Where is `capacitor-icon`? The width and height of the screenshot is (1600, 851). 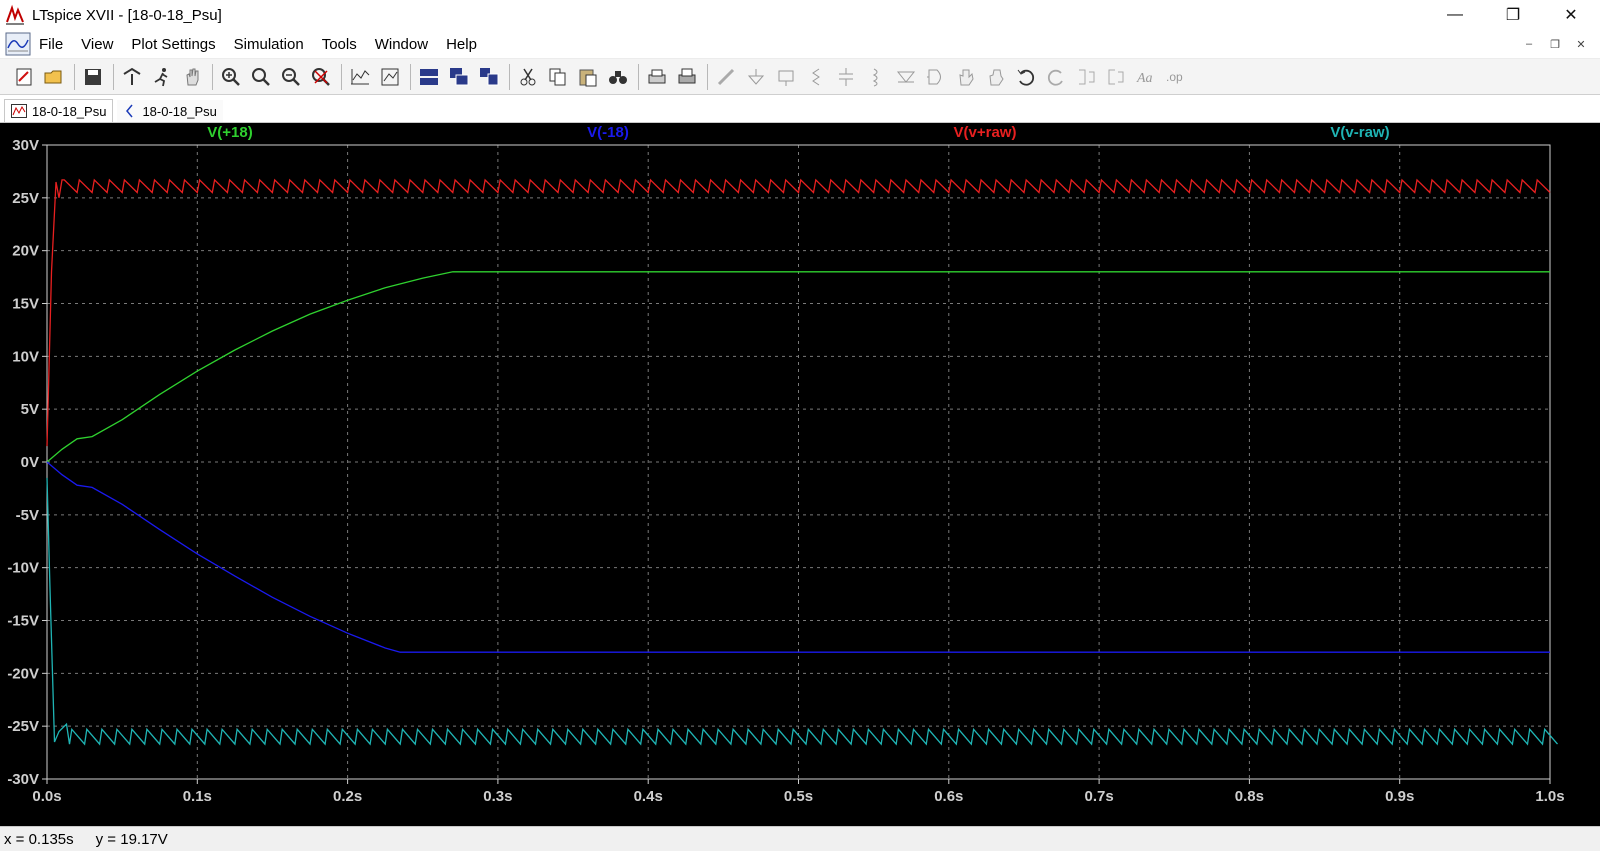
capacitor-icon is located at coordinates (846, 76).